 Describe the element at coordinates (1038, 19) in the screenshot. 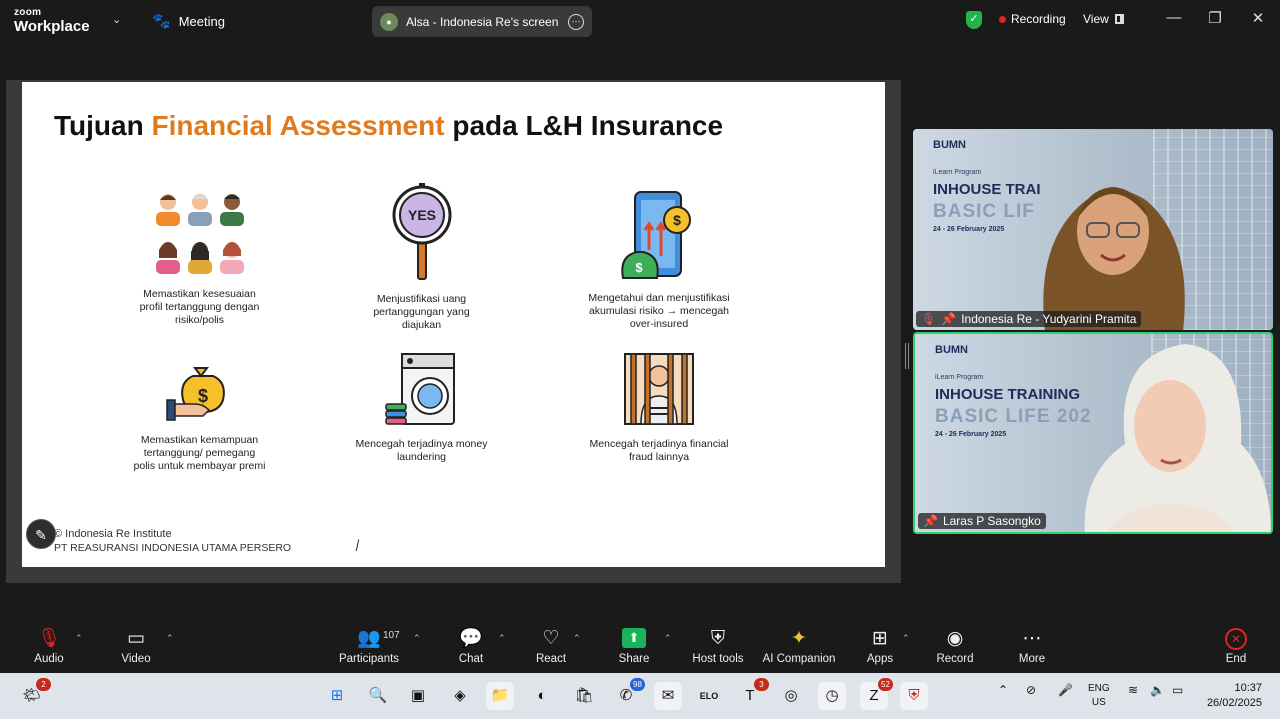

I see `recording-label: Recording` at that location.